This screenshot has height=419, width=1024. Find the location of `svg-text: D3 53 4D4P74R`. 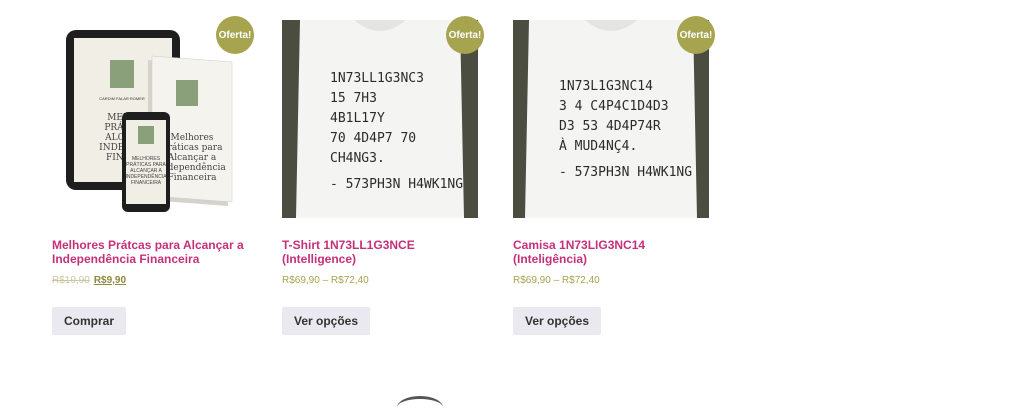

svg-text: D3 53 4D4P74R is located at coordinates (610, 126).